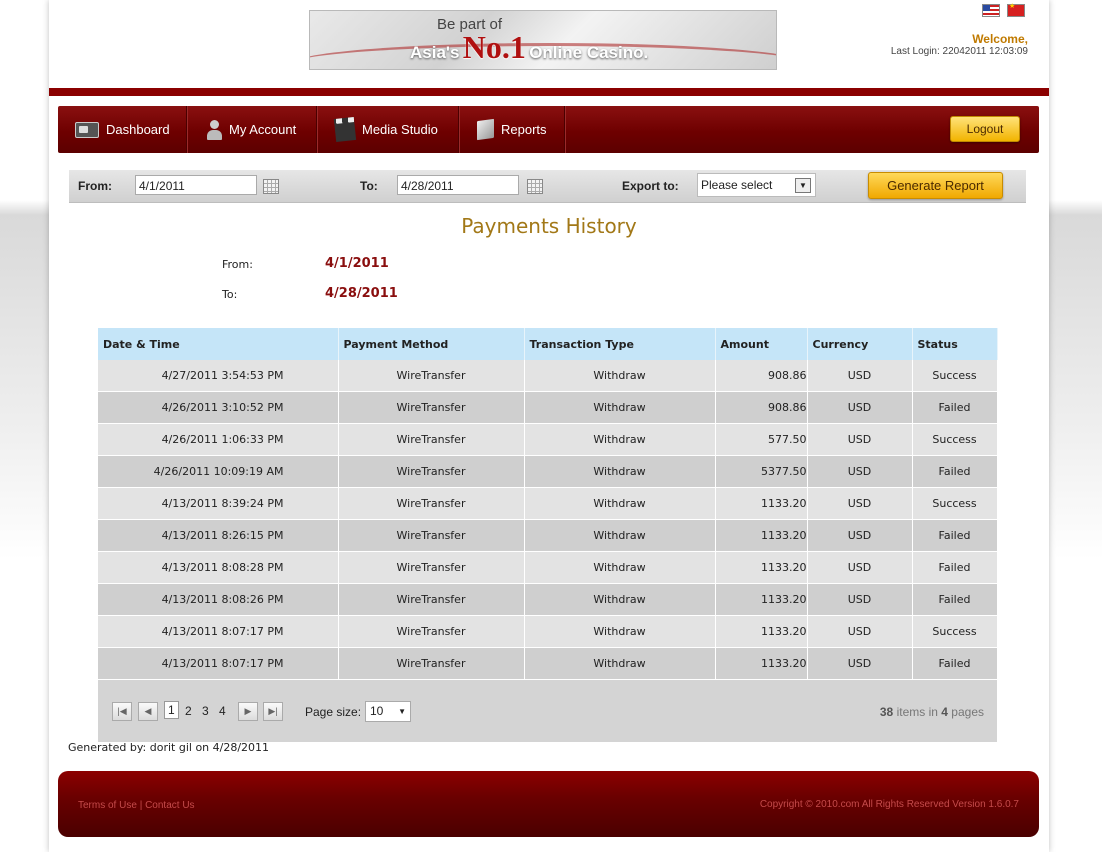 This screenshot has width=1102, height=852. I want to click on cell-date-time: 4/13/2011 8:08:28 PM, so click(218, 567).